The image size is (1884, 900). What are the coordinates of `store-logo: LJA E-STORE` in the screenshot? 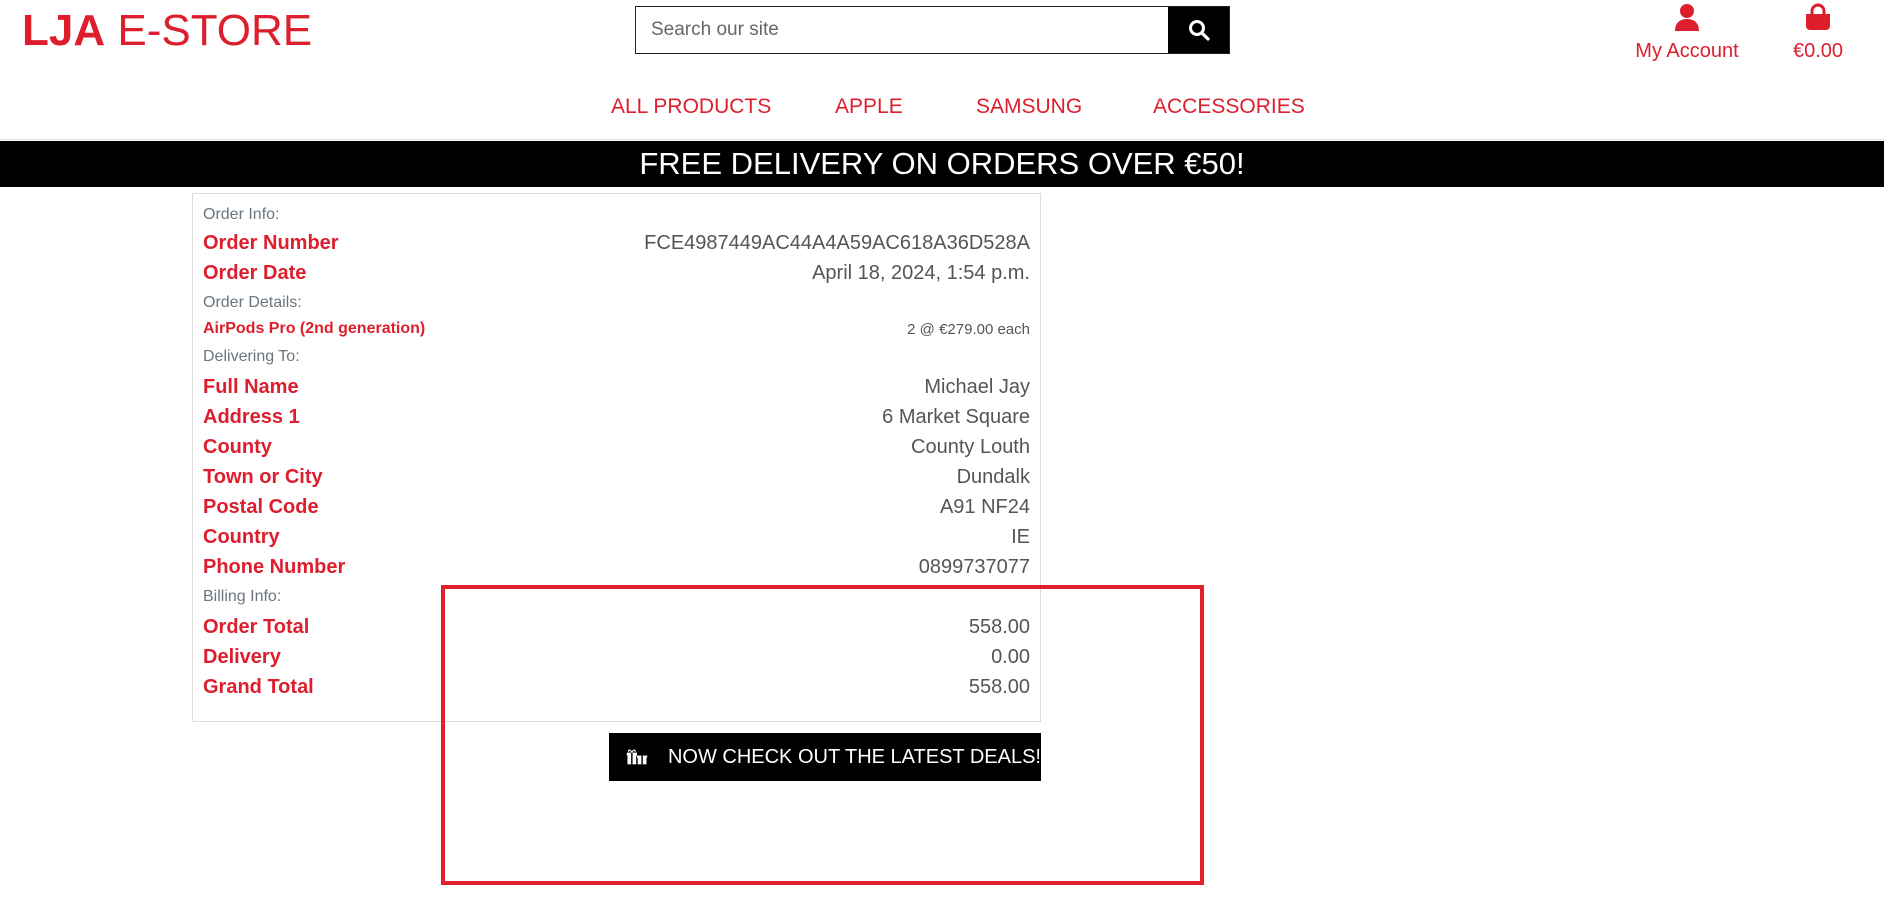 It's located at (167, 31).